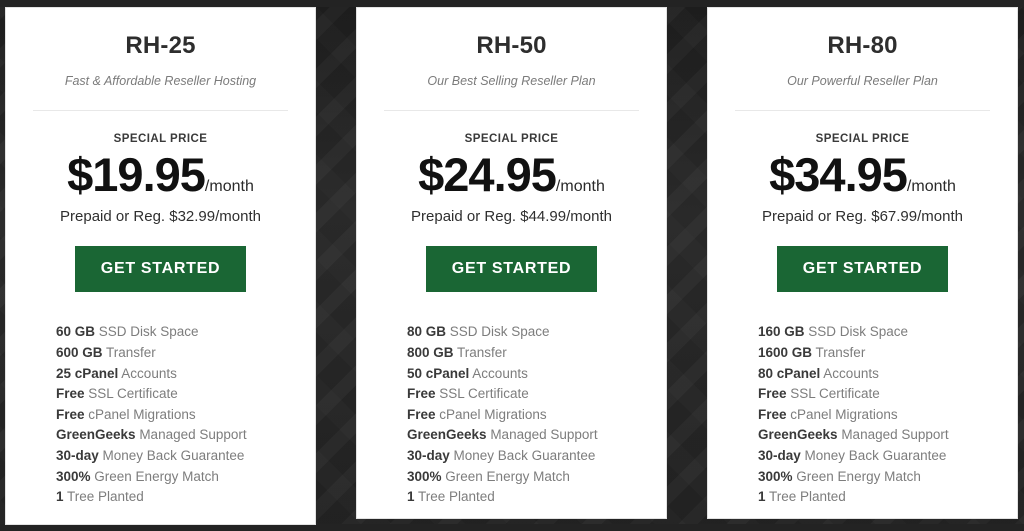 The image size is (1024, 531). I want to click on feature-highlight: 160 GB, so click(781, 332).